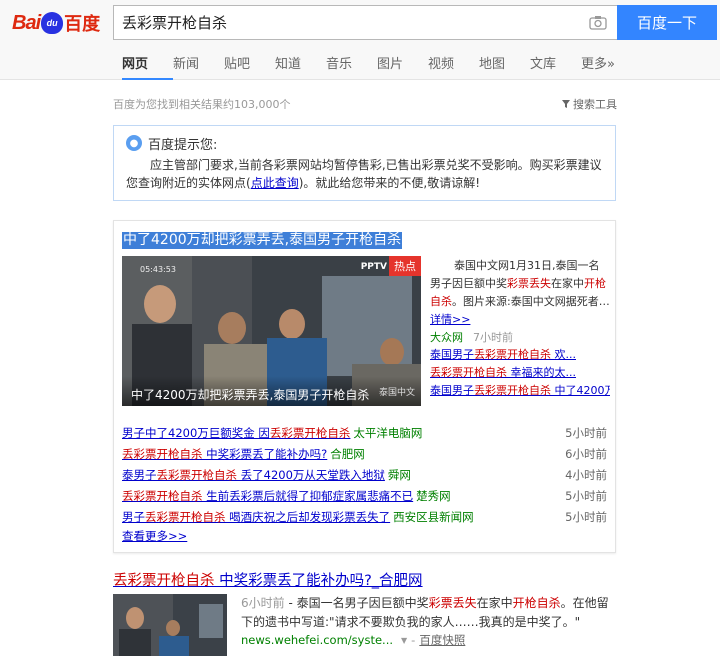 The width and height of the screenshot is (720, 656). I want to click on news-link-post: 中奖彩票丢了能补办吗?, so click(265, 454).